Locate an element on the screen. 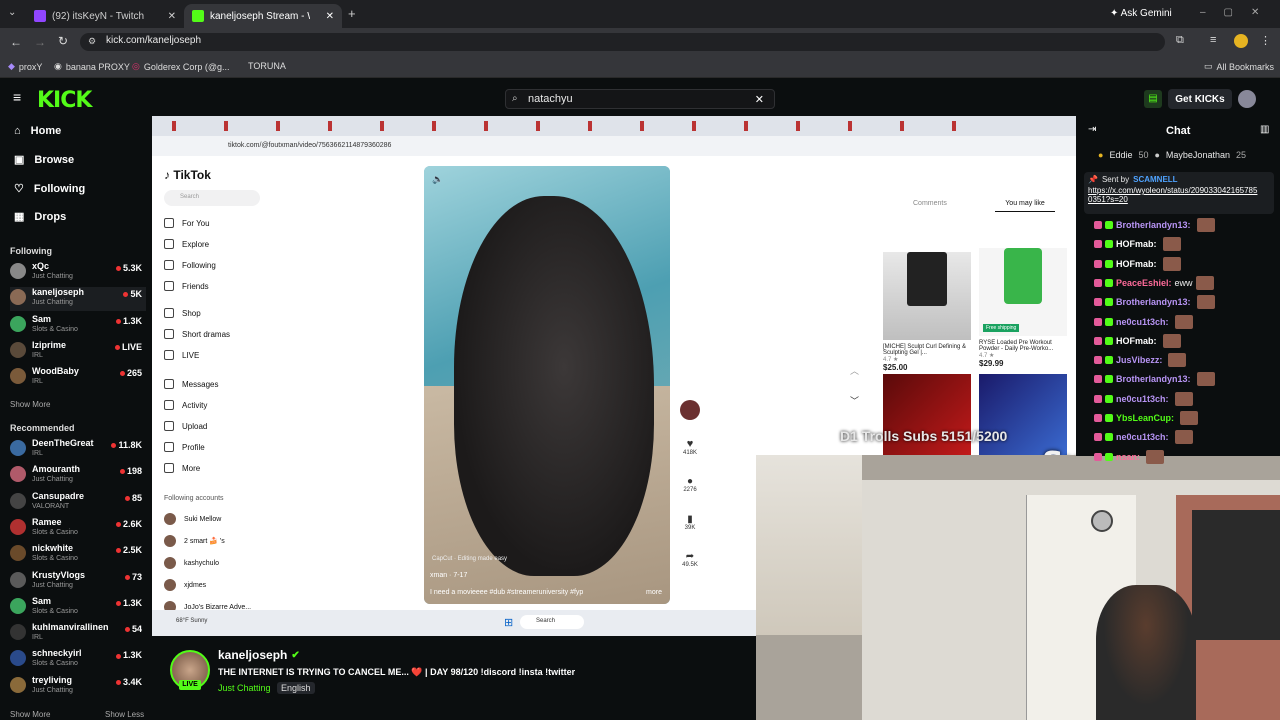  folder-icon: ▭ is located at coordinates (1208, 66).